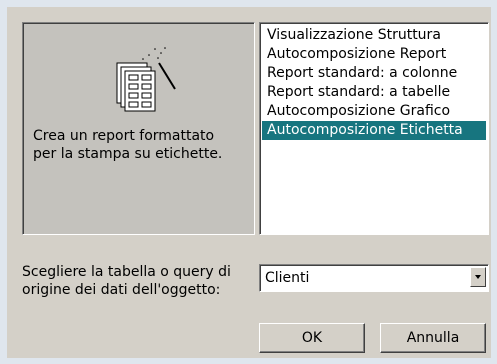 The image size is (497, 364). I want to click on report-type-item: Autocomposizione Etichetta, so click(374, 130).